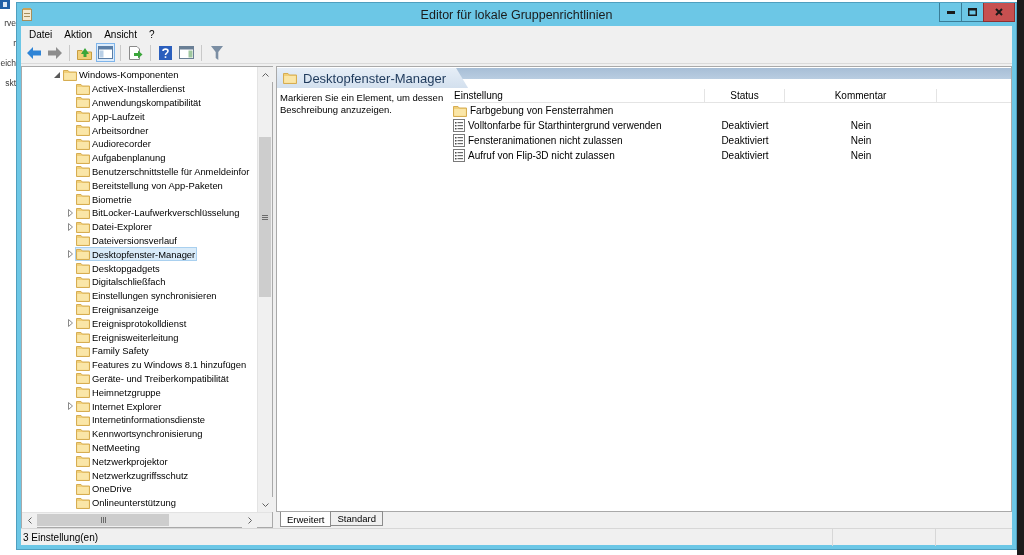 This screenshot has height=555, width=1024. I want to click on help-button, so click(165, 52).